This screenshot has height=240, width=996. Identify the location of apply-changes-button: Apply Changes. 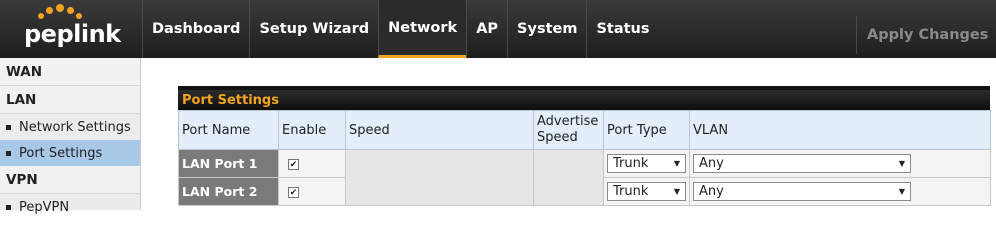
(926, 35).